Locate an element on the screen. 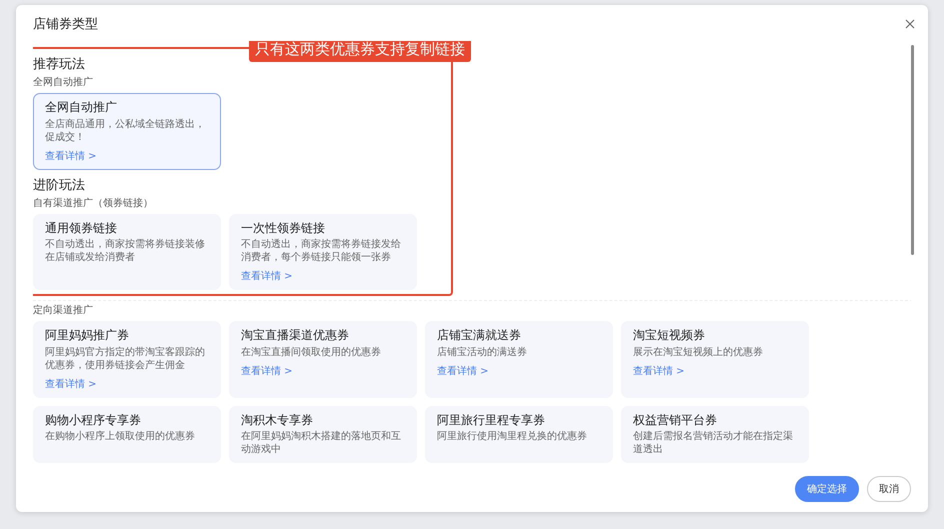 Image resolution: width=944 pixels, height=529 pixels. coupon-type-card: 一次性领券链接 不自动透出，商家按需将券链接发给消费者，每个券链接只能领一张券 查看详情 > is located at coordinates (323, 252).